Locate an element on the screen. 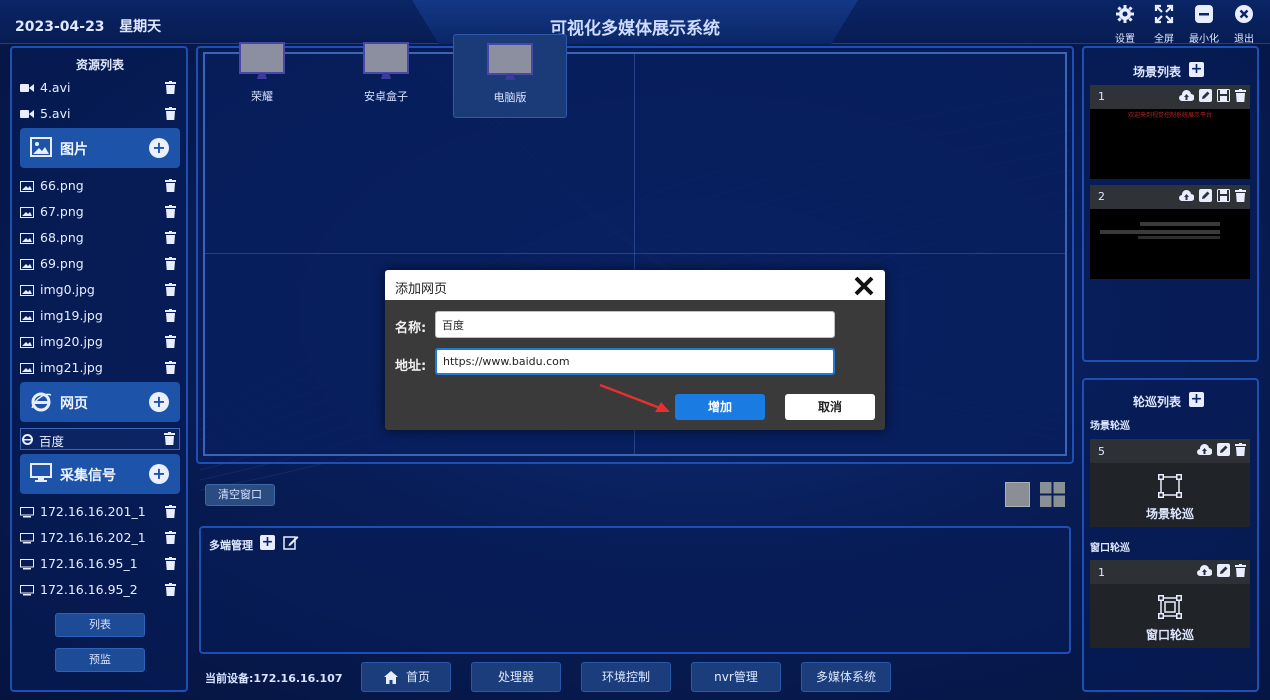 The width and height of the screenshot is (1270, 700). quad-layout-button is located at coordinates (1052, 494).